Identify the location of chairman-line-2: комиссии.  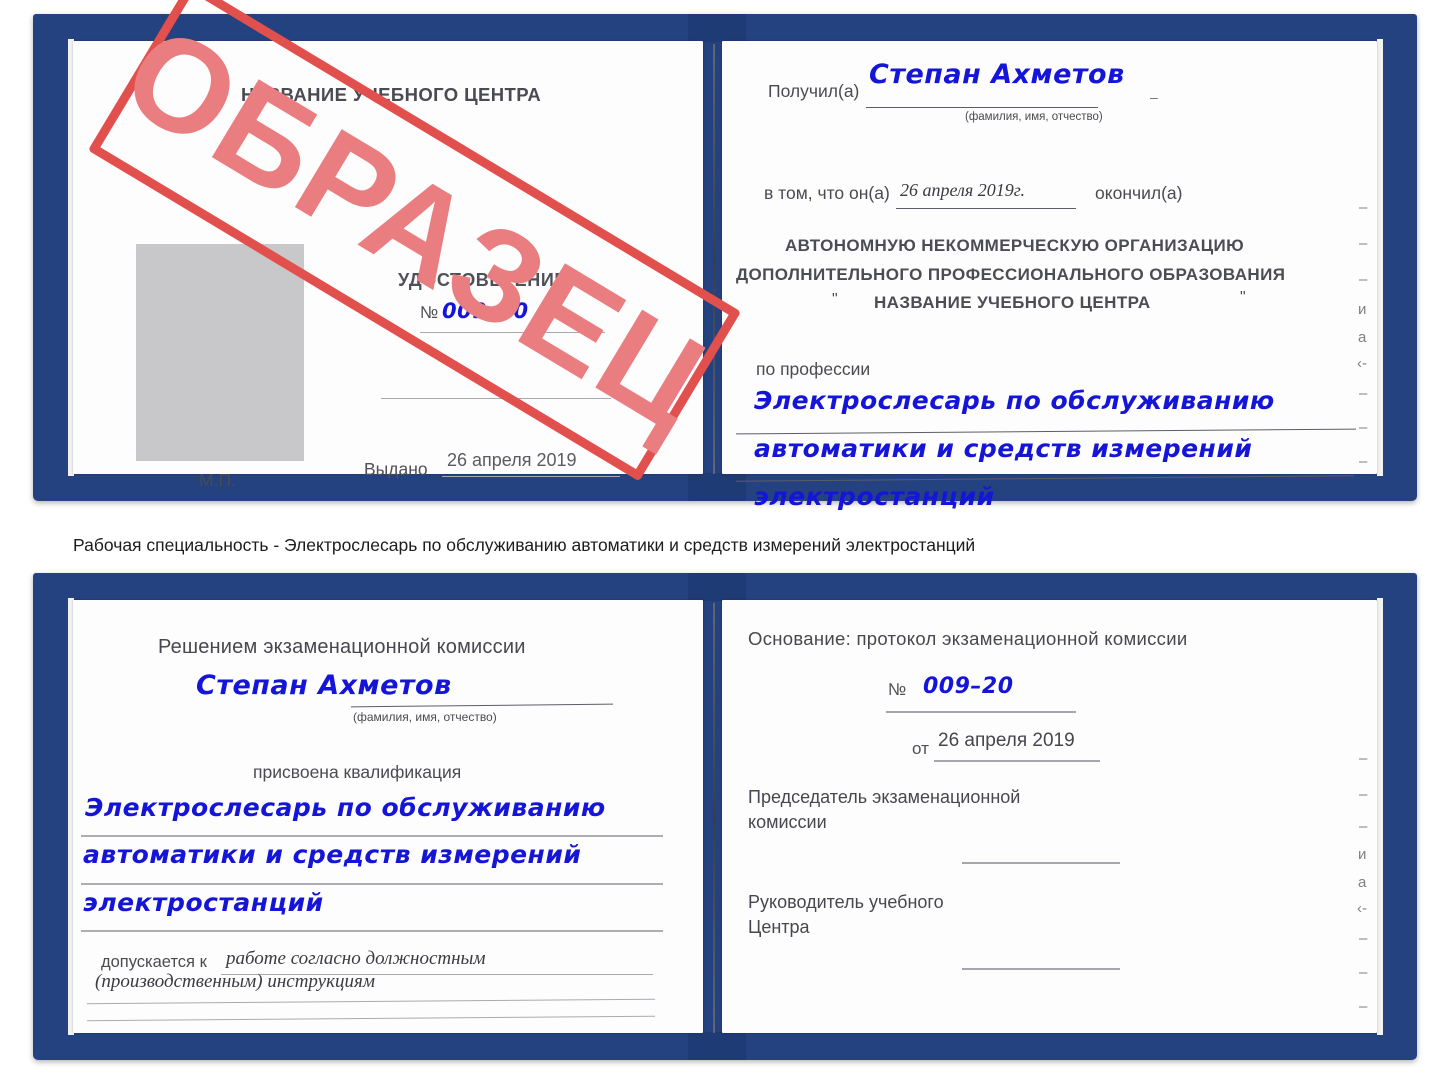
(787, 822).